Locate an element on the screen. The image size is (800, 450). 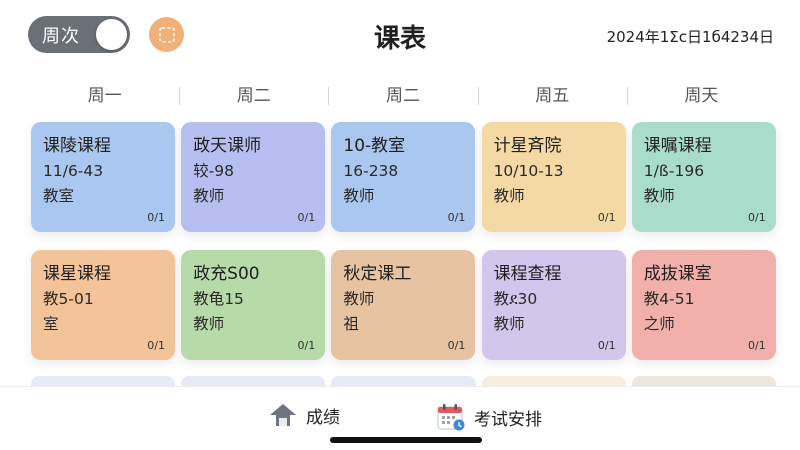
course-detail: 教龟15 is located at coordinates (218, 299).